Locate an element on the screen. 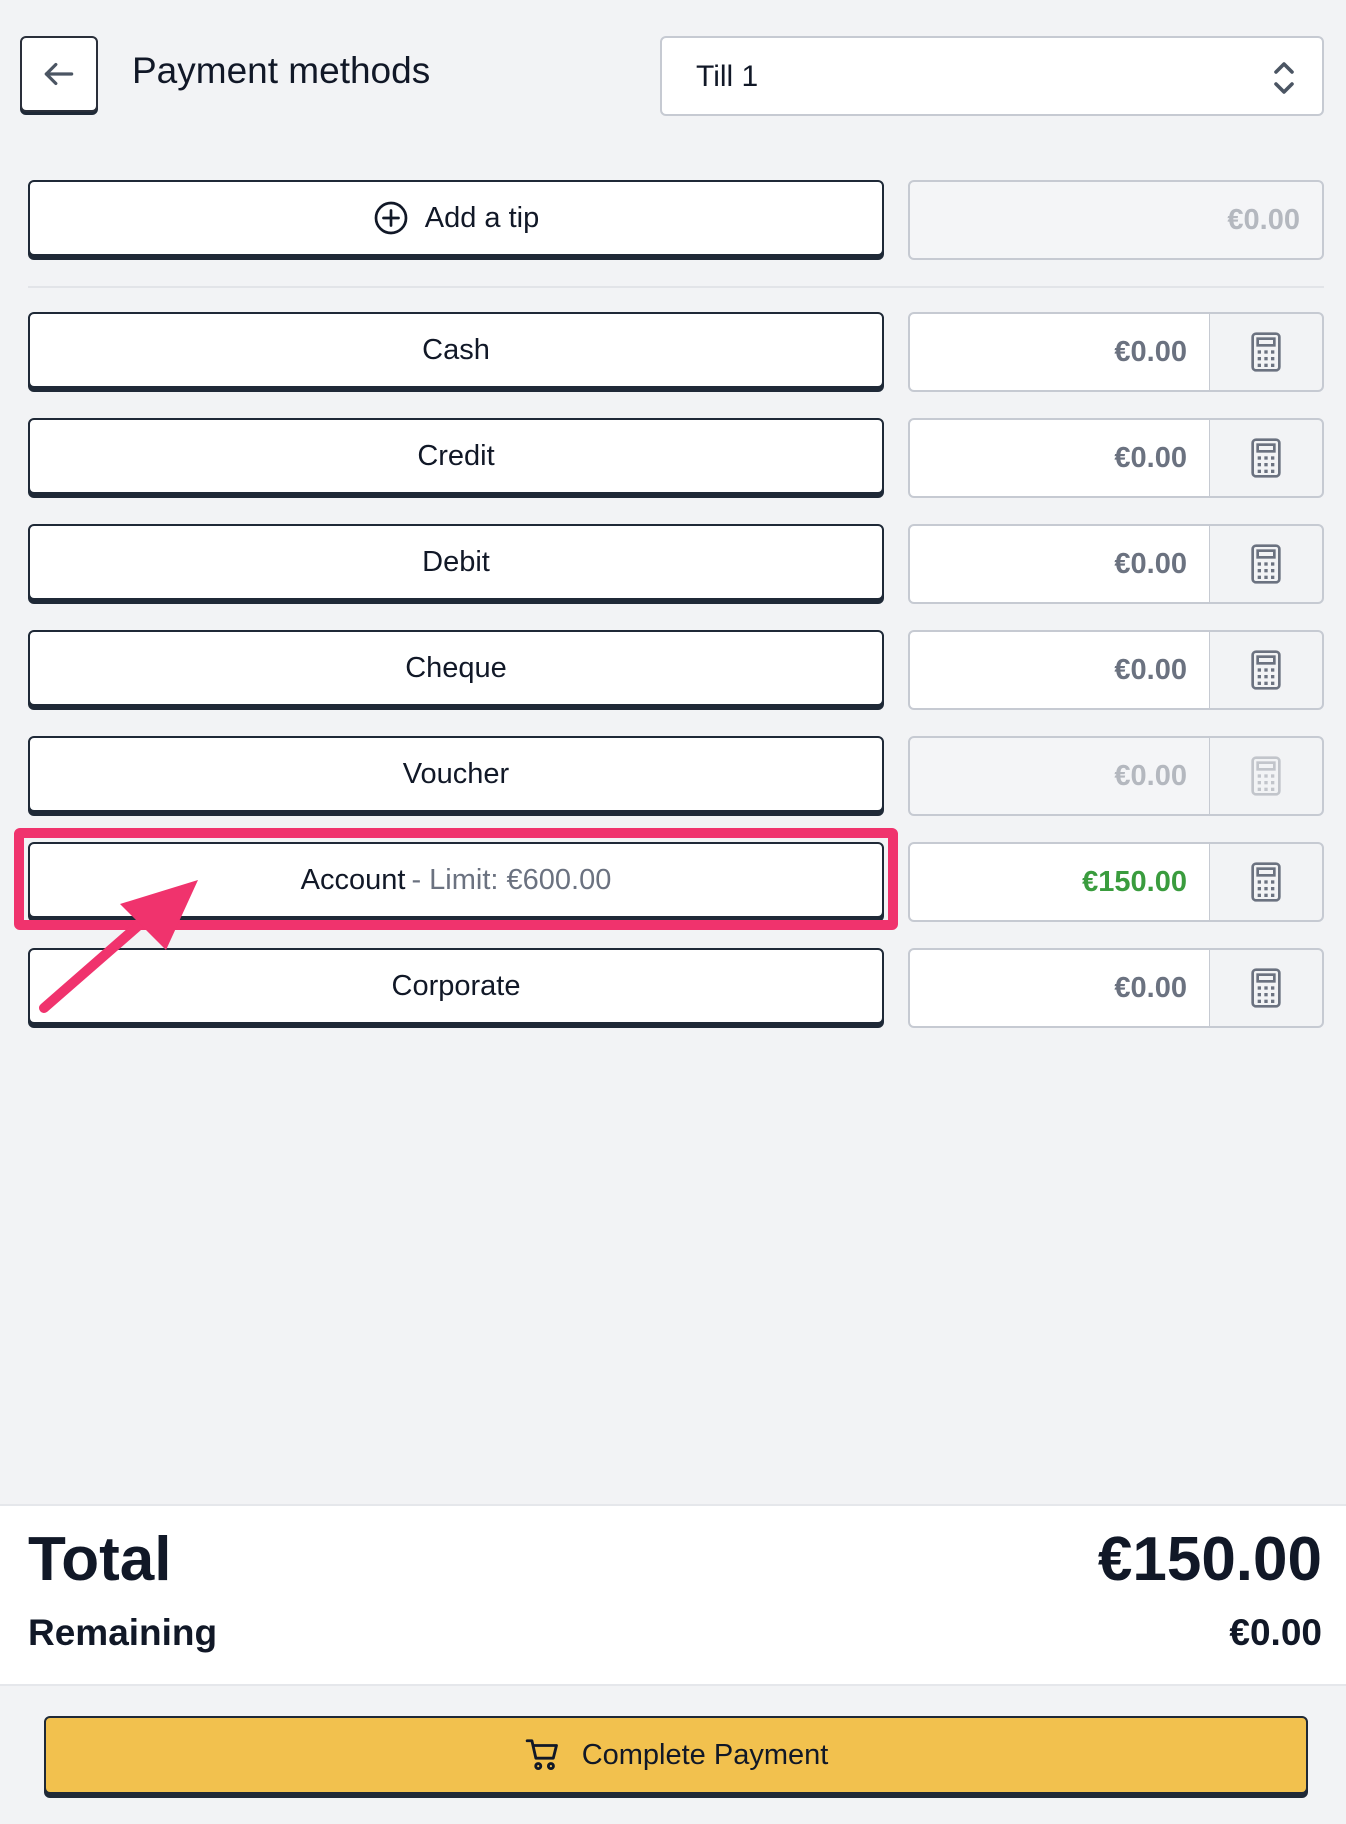 The image size is (1346, 1824). add-tip-label: Add a tip is located at coordinates (482, 217).